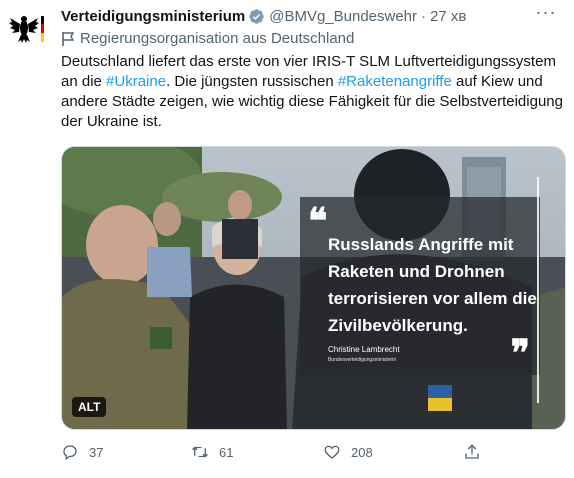 This screenshot has height=478, width=574. Describe the element at coordinates (68, 38) in the screenshot. I see `flag-icon` at that location.